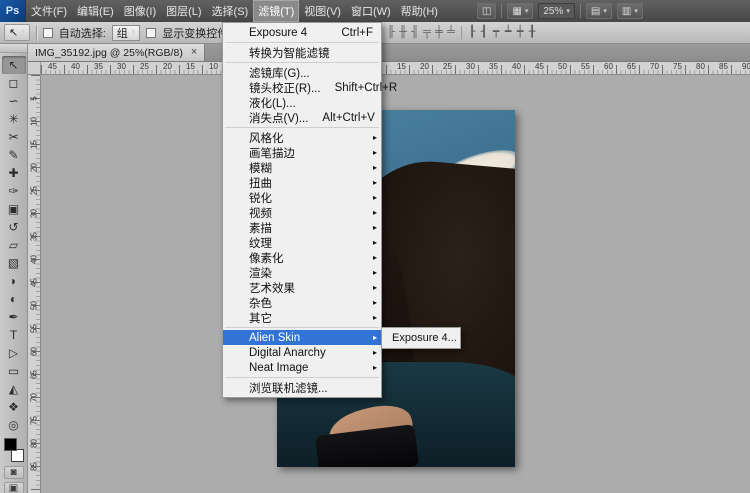 The image size is (750, 493). I want to click on options-separator, so click(36, 32).